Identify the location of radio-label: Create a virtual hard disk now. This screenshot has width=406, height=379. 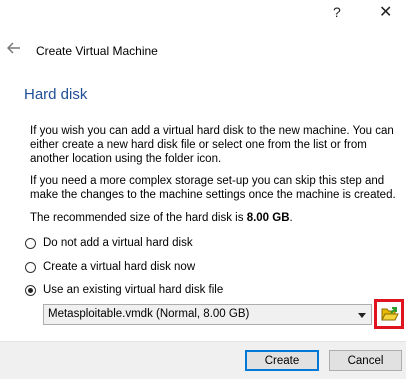
(119, 267).